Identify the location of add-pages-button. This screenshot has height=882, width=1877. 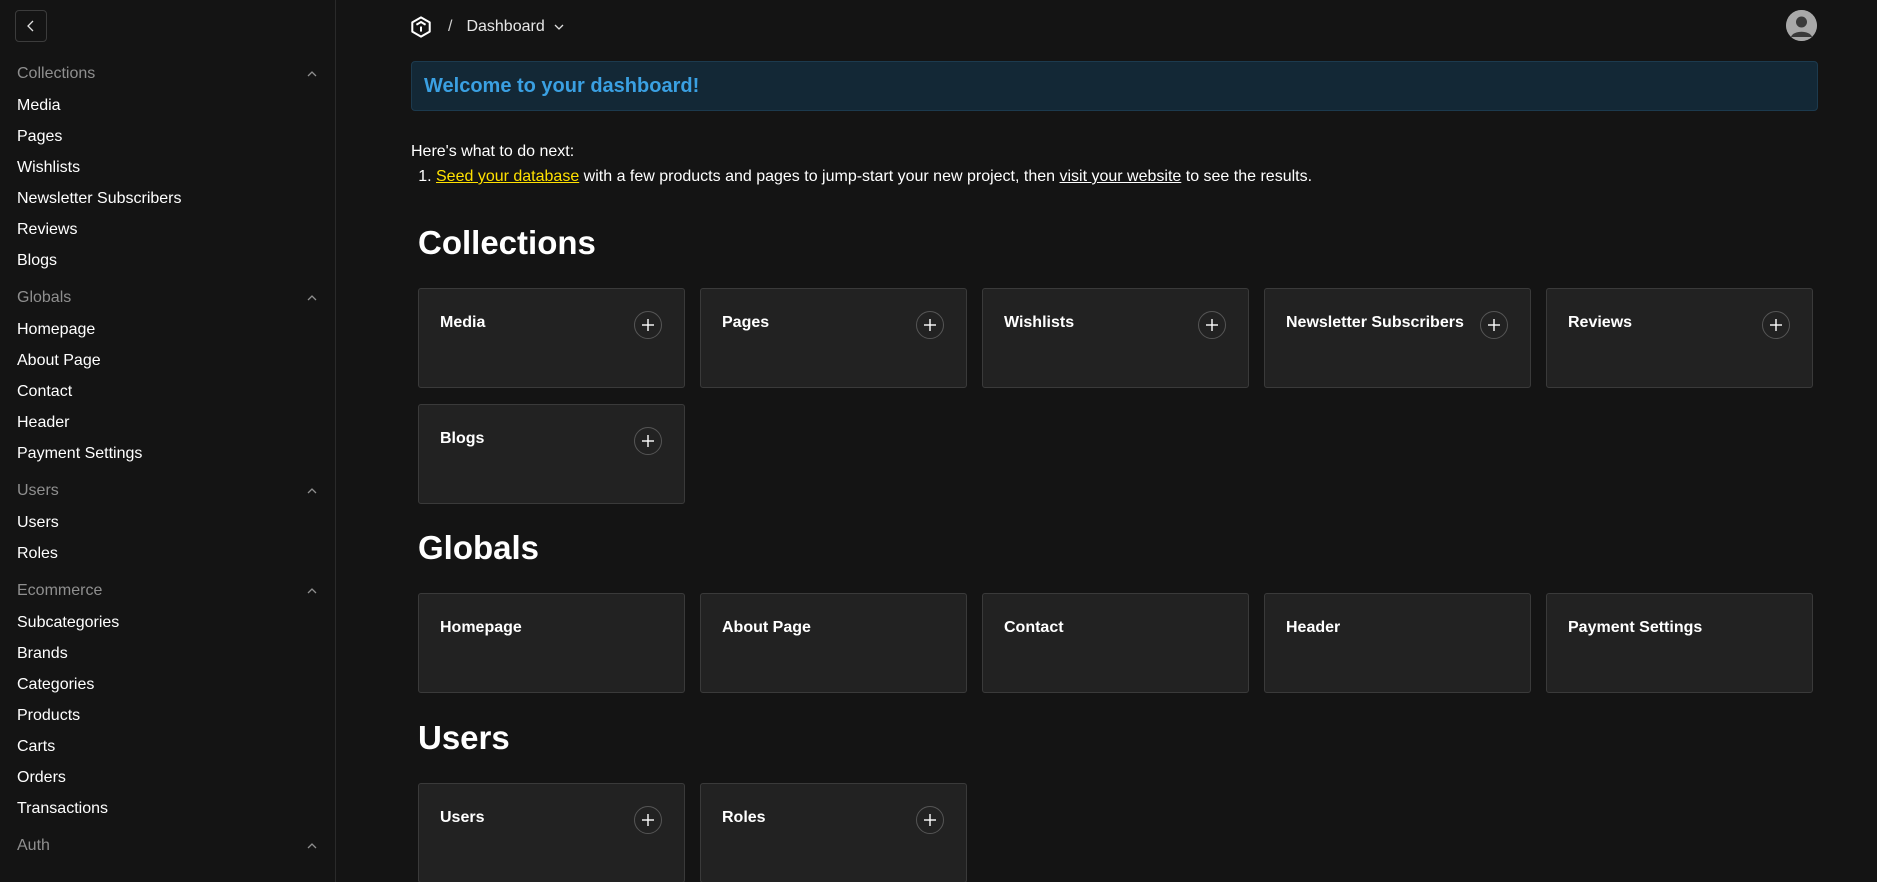
(930, 325).